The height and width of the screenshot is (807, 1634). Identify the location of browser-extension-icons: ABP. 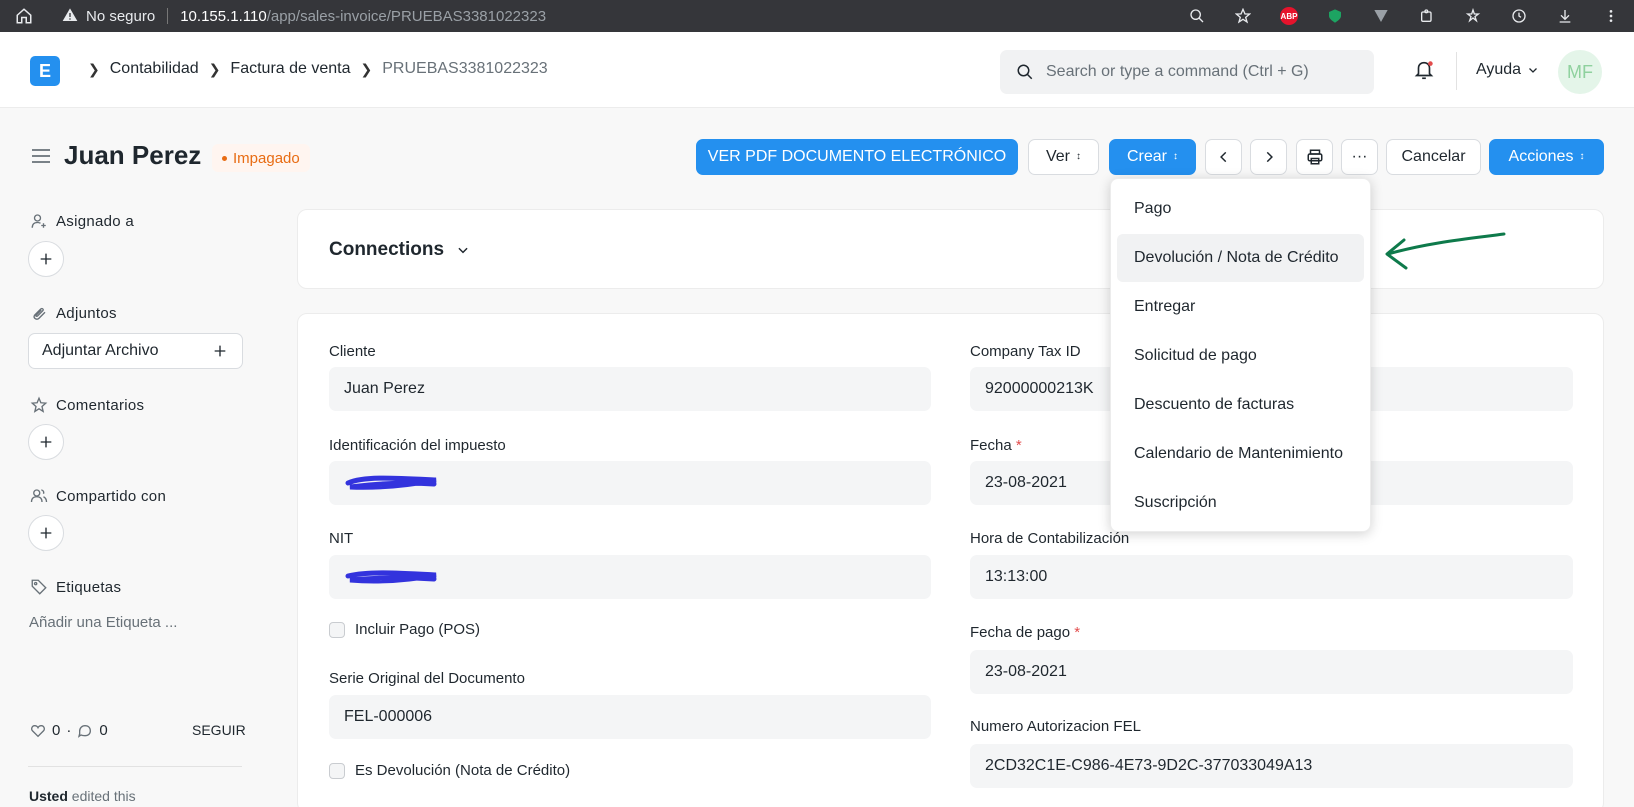
(1404, 16).